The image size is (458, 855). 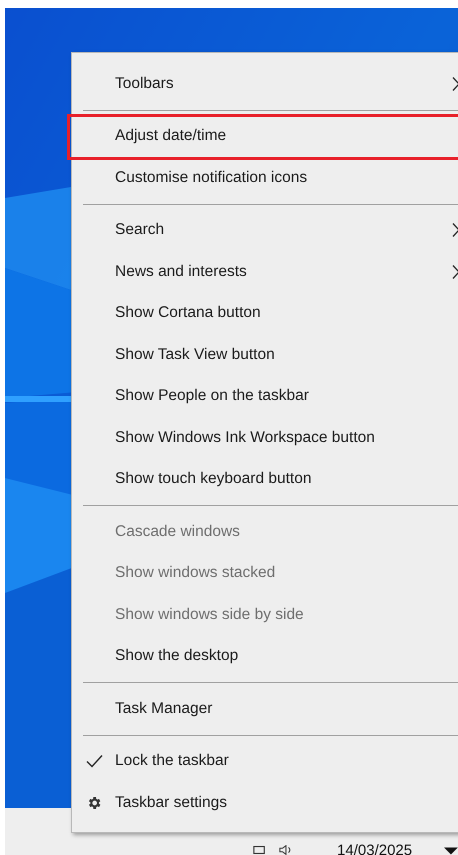 I want to click on menu-item: Show touch keyboard button, so click(x=265, y=479).